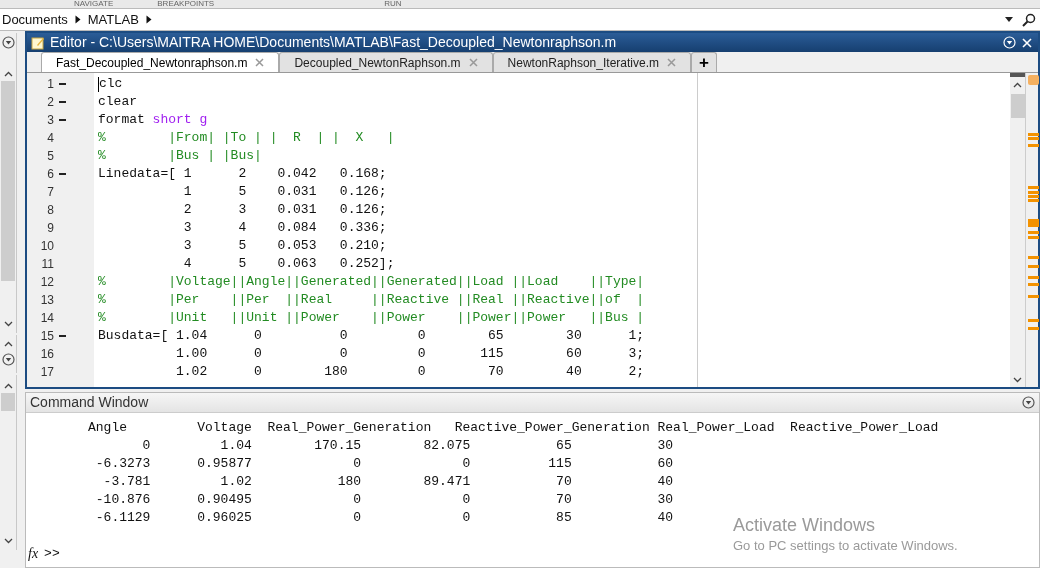  What do you see at coordinates (285, 192) in the screenshot?
I see `code-line: 1 5 0.031 0.126;` at bounding box center [285, 192].